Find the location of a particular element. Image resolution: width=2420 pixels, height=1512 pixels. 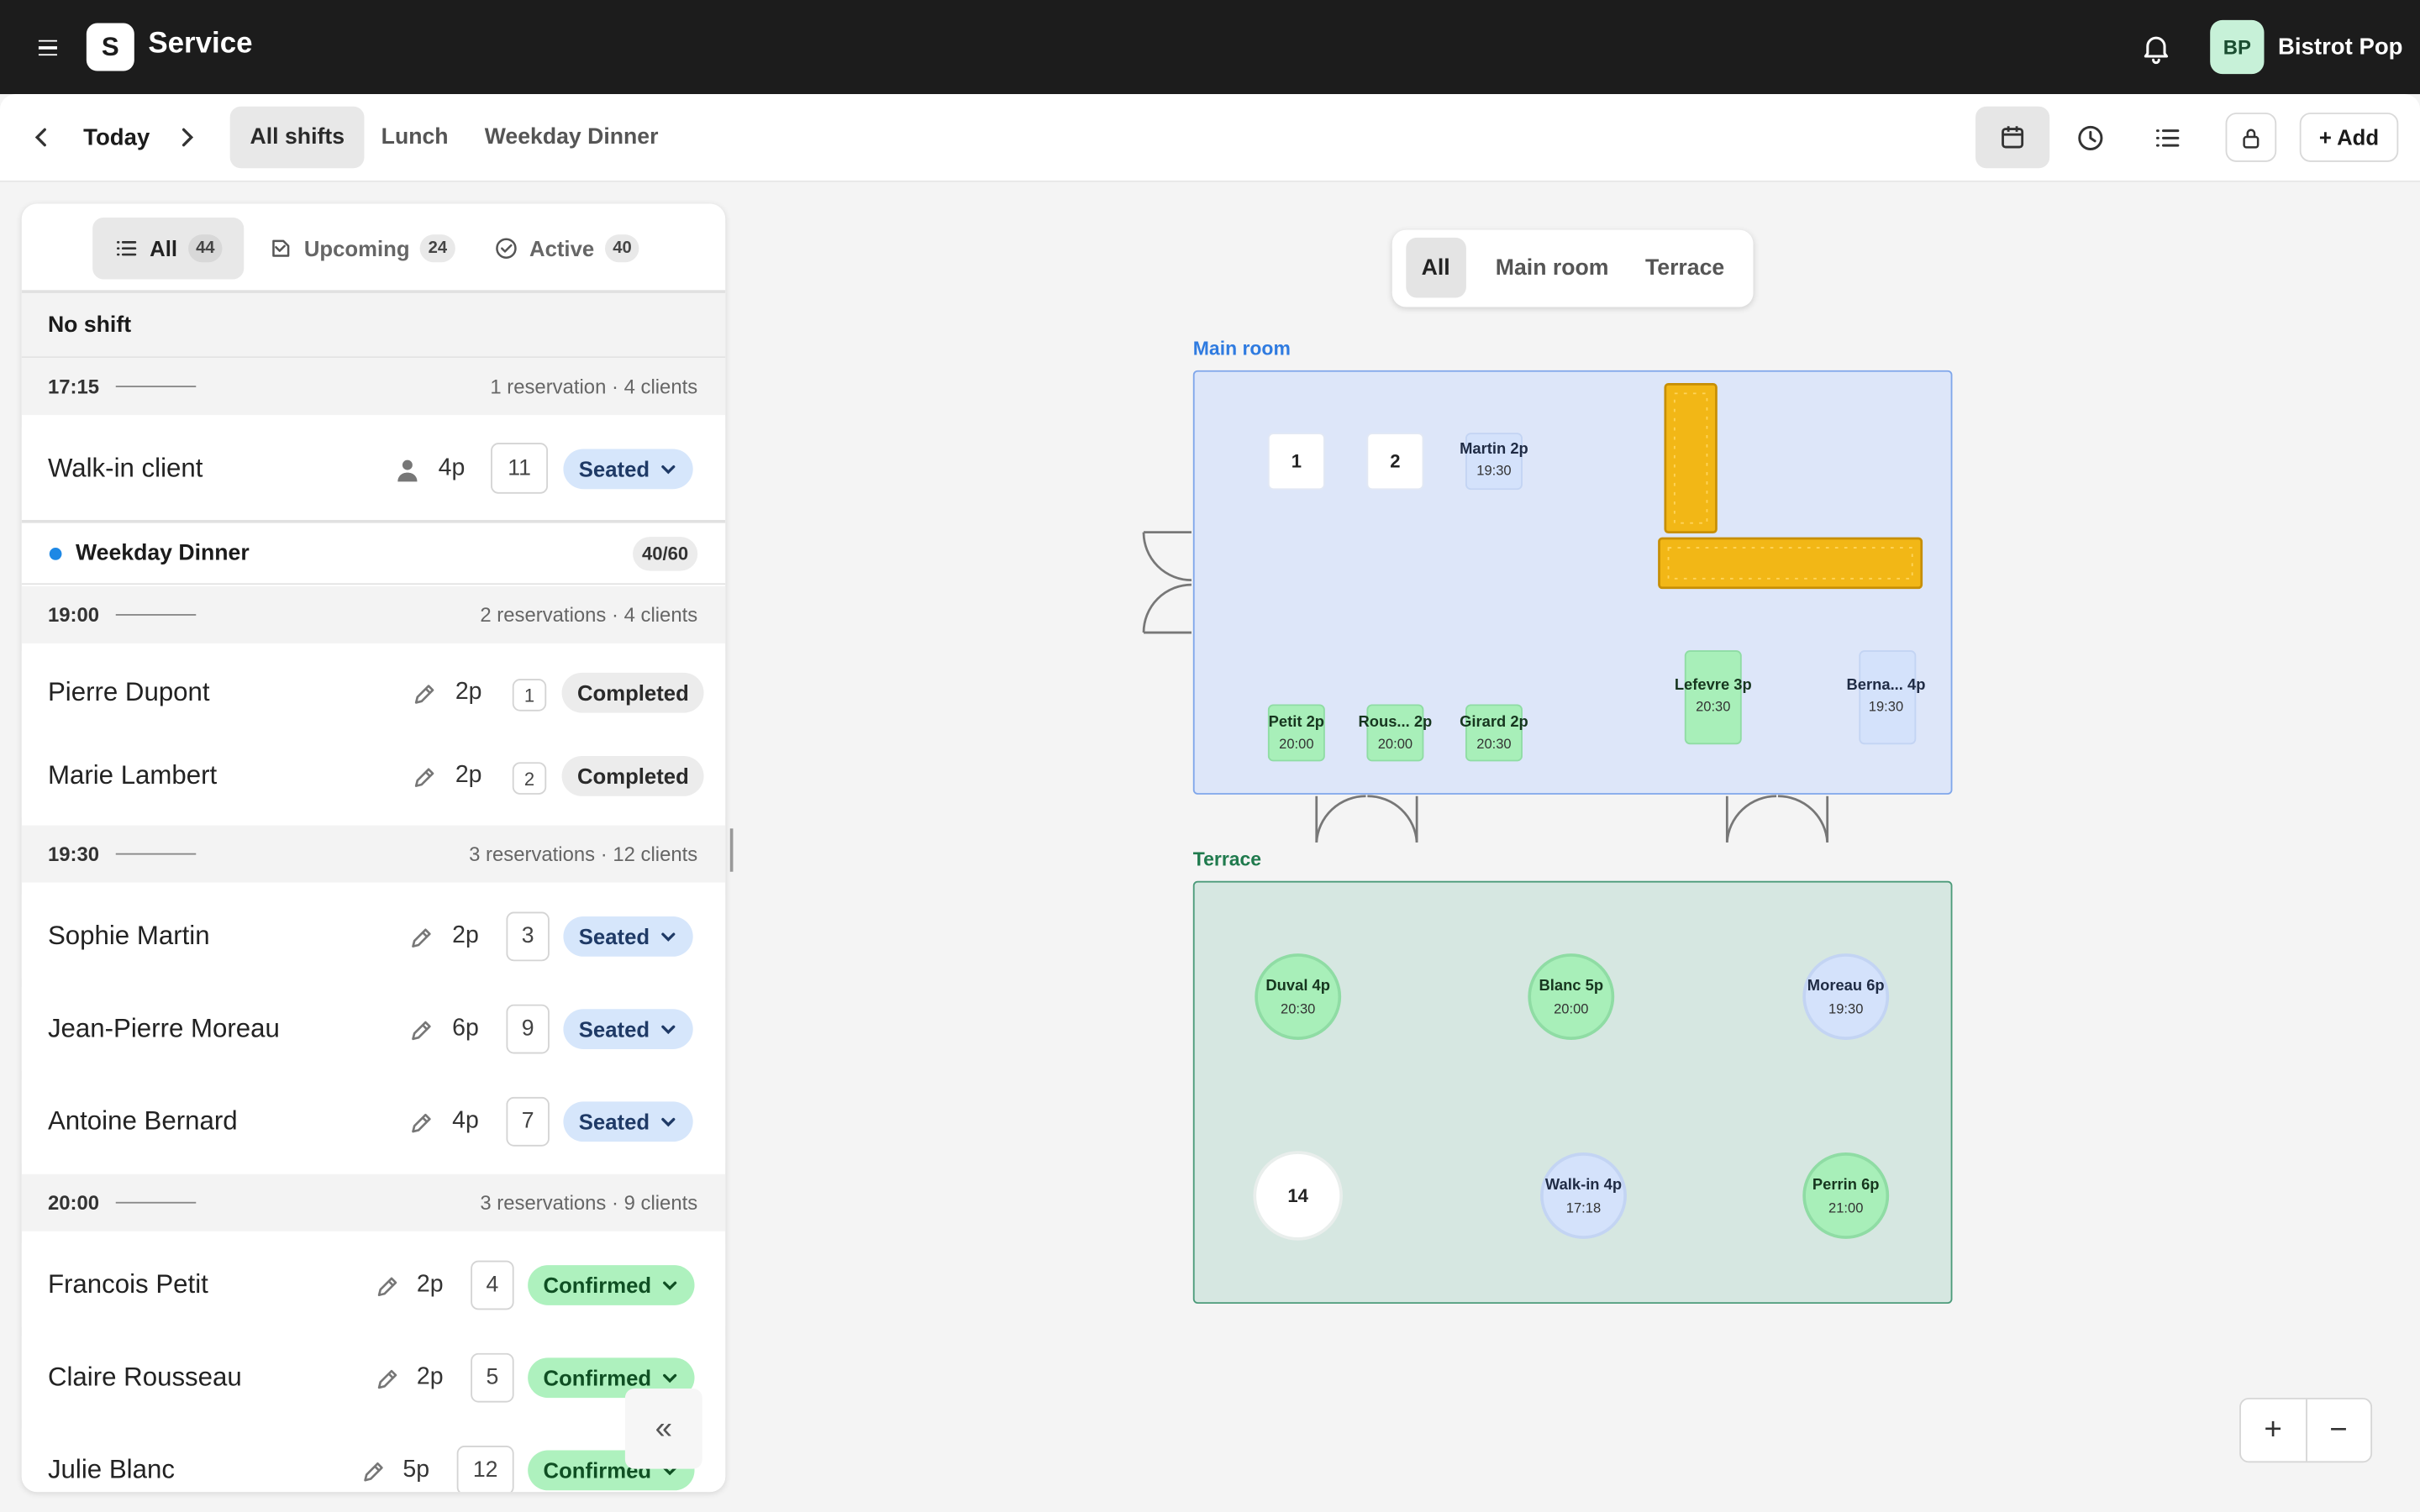

table-walk-in: Walk-in 4p 17:18 is located at coordinates (1584, 1195).